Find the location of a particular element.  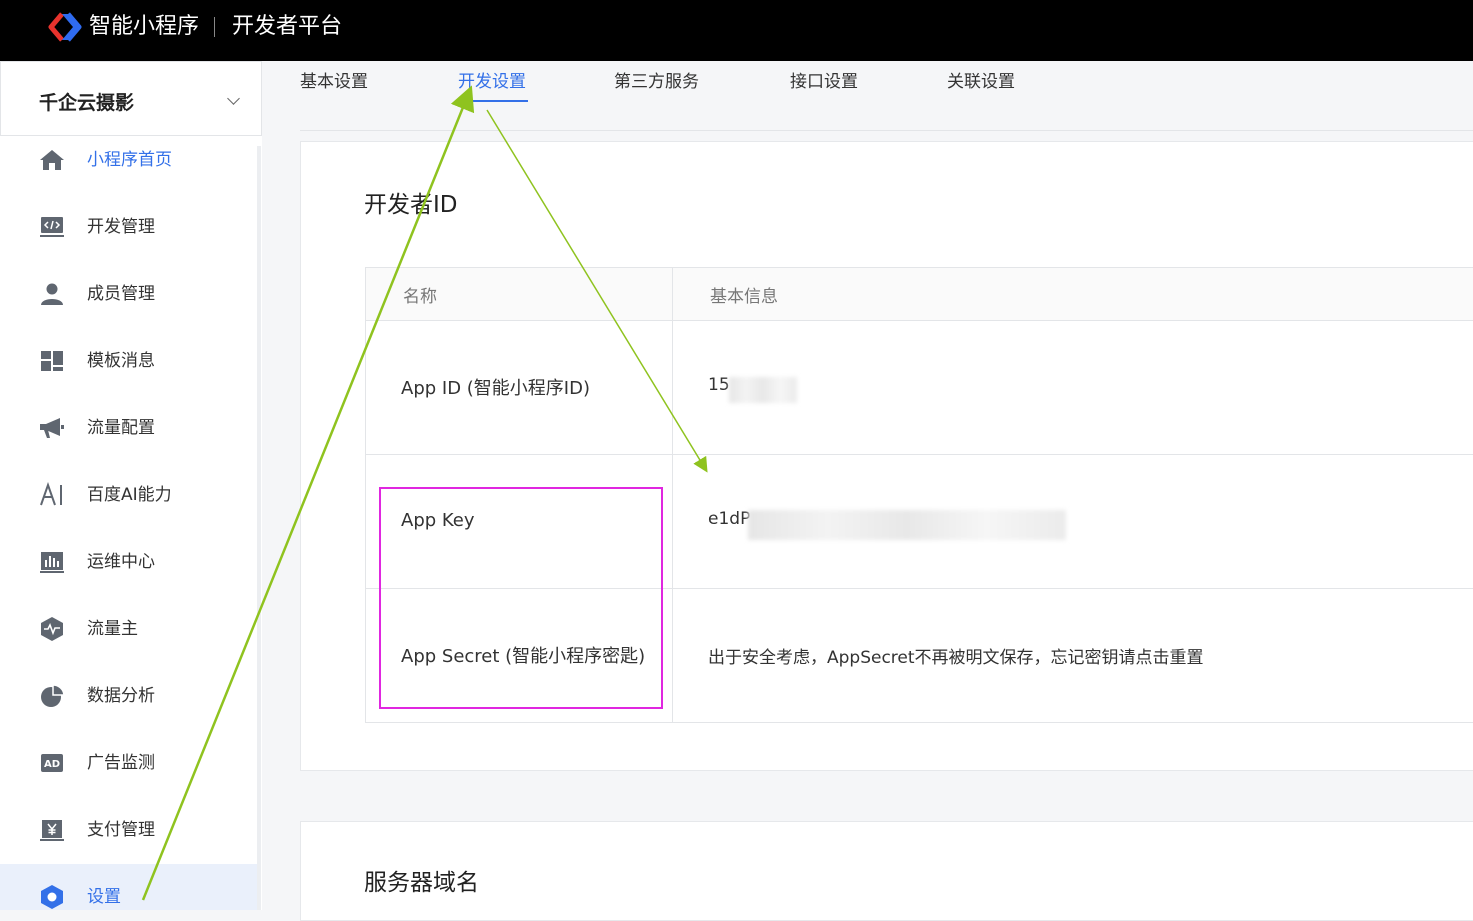

sidebar-item-baidu-ai: 百度AI能力 is located at coordinates (128, 495).